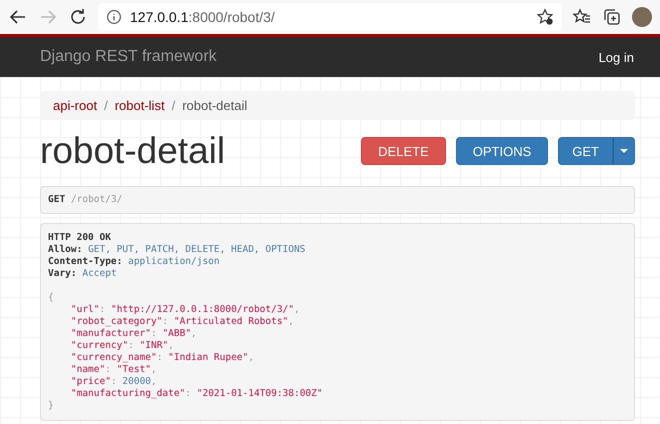 The height and width of the screenshot is (424, 660). What do you see at coordinates (134, 262) in the screenshot?
I see `header-line: Content-Type: application/json` at bounding box center [134, 262].